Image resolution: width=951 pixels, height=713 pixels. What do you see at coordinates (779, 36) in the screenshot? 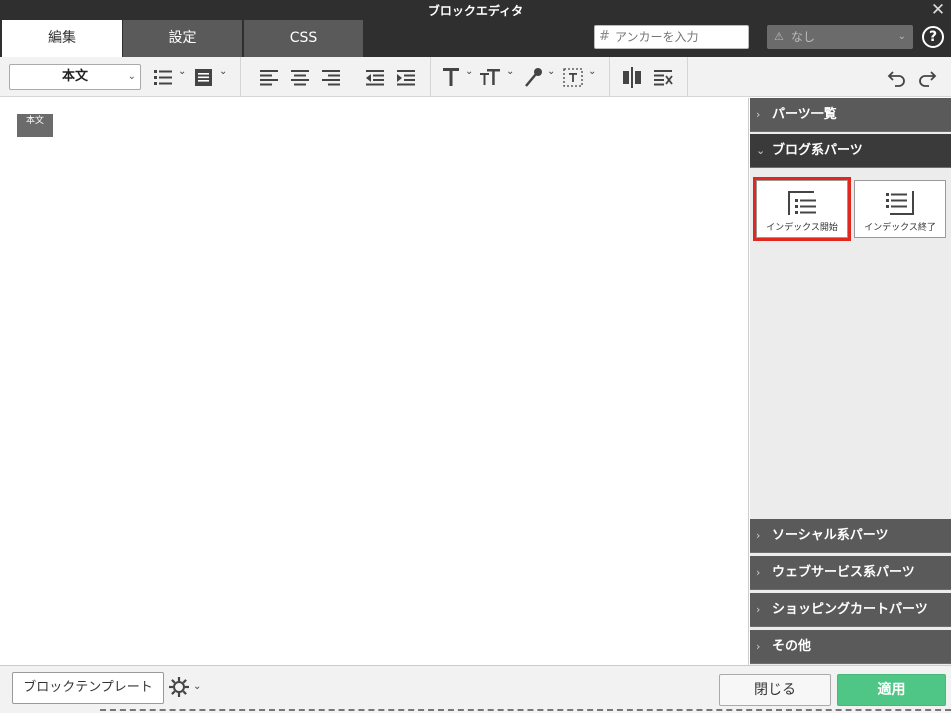
I see `tree-icon: ⚠` at bounding box center [779, 36].